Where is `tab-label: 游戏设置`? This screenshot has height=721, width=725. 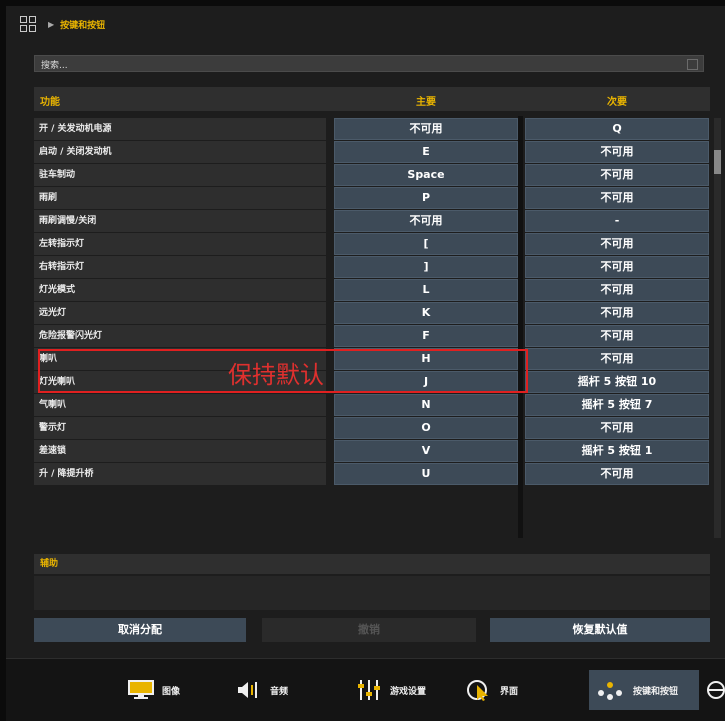 tab-label: 游戏设置 is located at coordinates (408, 691).